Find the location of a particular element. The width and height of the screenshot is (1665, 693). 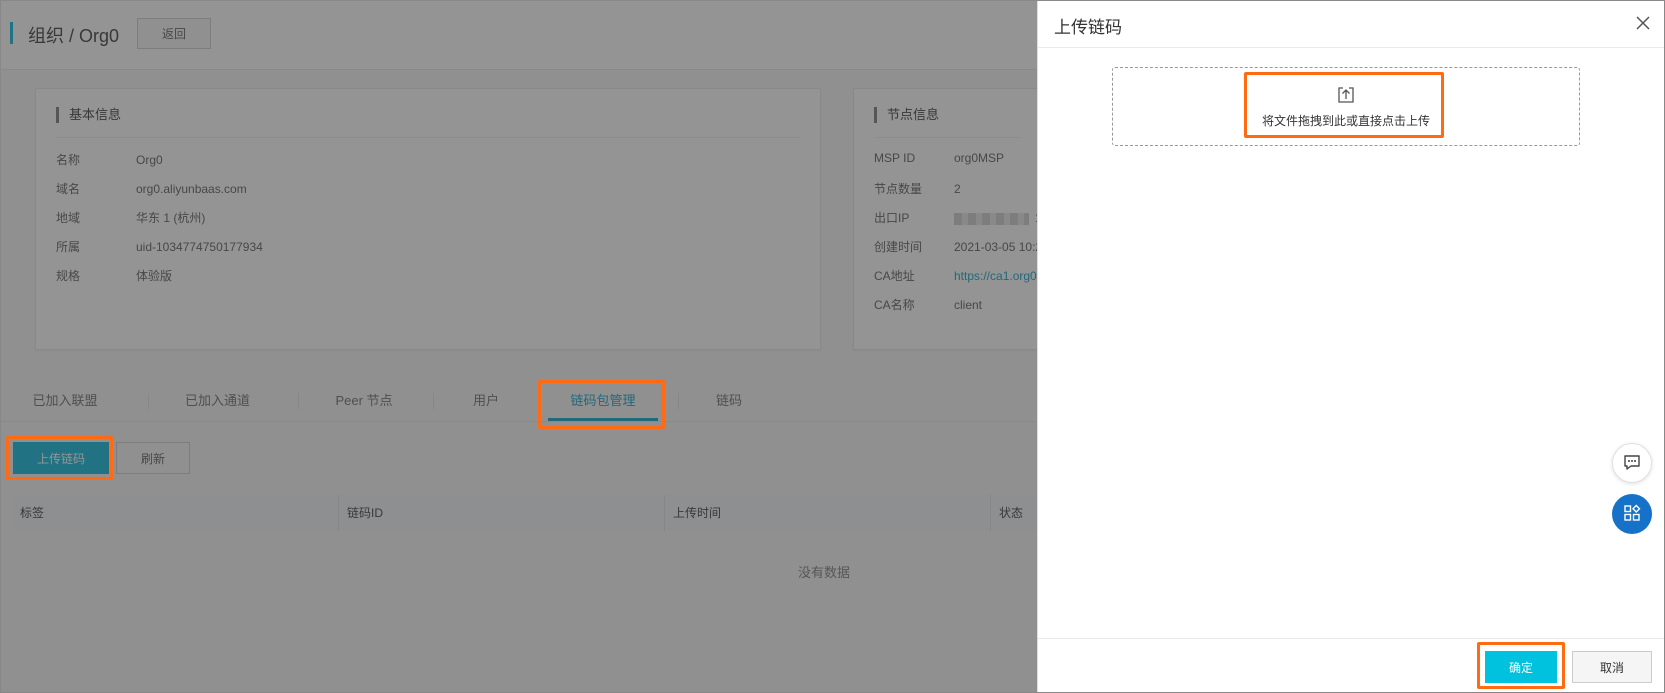

info-label: 规格 is located at coordinates (68, 276).